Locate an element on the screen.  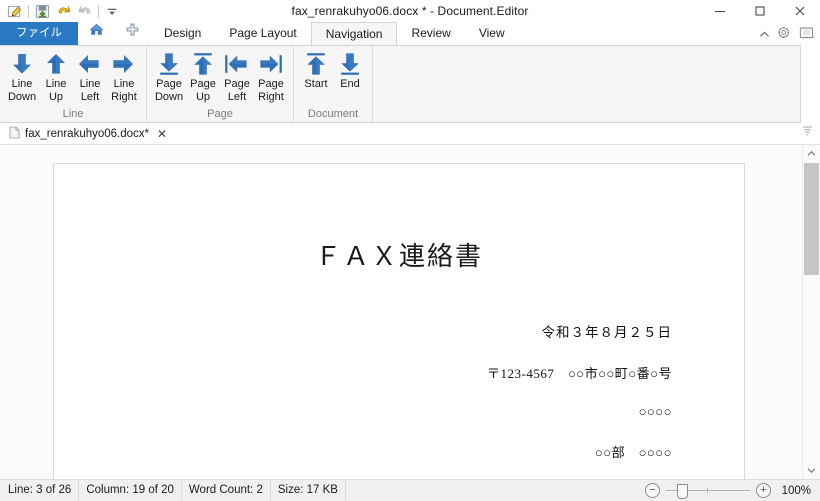
tab-home is located at coordinates (96, 33).